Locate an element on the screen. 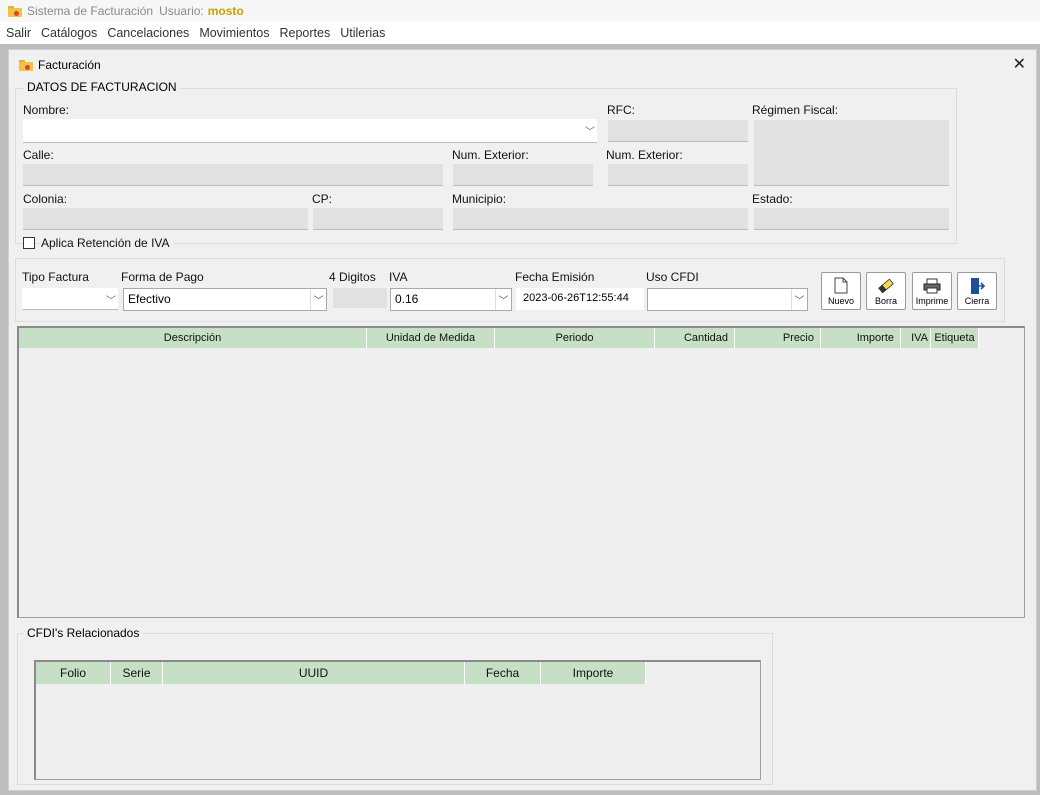  cfdi-relacionados-legend: CFDI's Relacionados is located at coordinates (83, 633).